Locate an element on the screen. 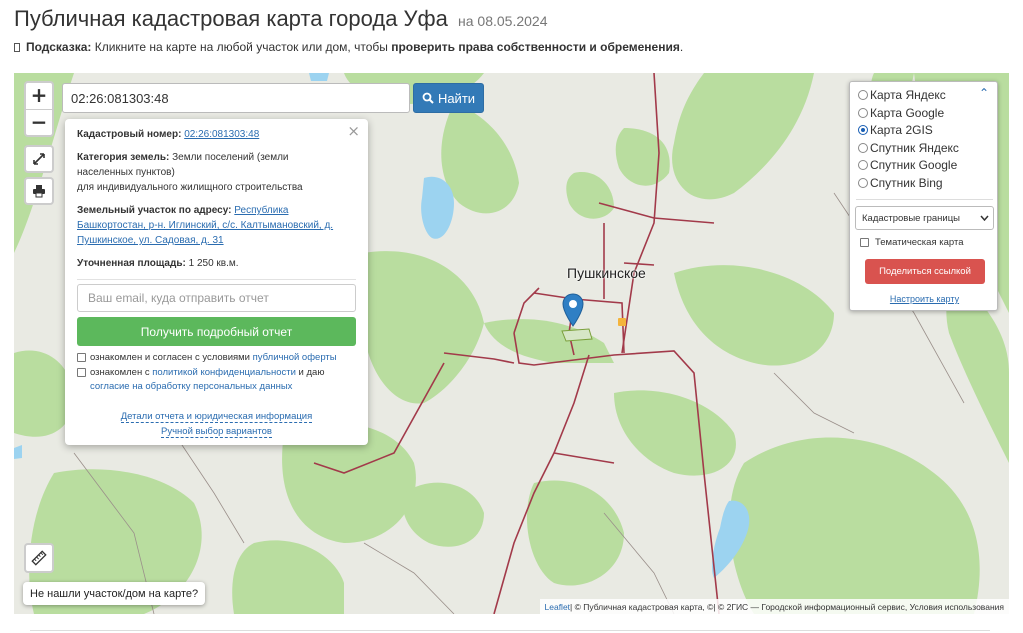  printer-icon is located at coordinates (39, 191).